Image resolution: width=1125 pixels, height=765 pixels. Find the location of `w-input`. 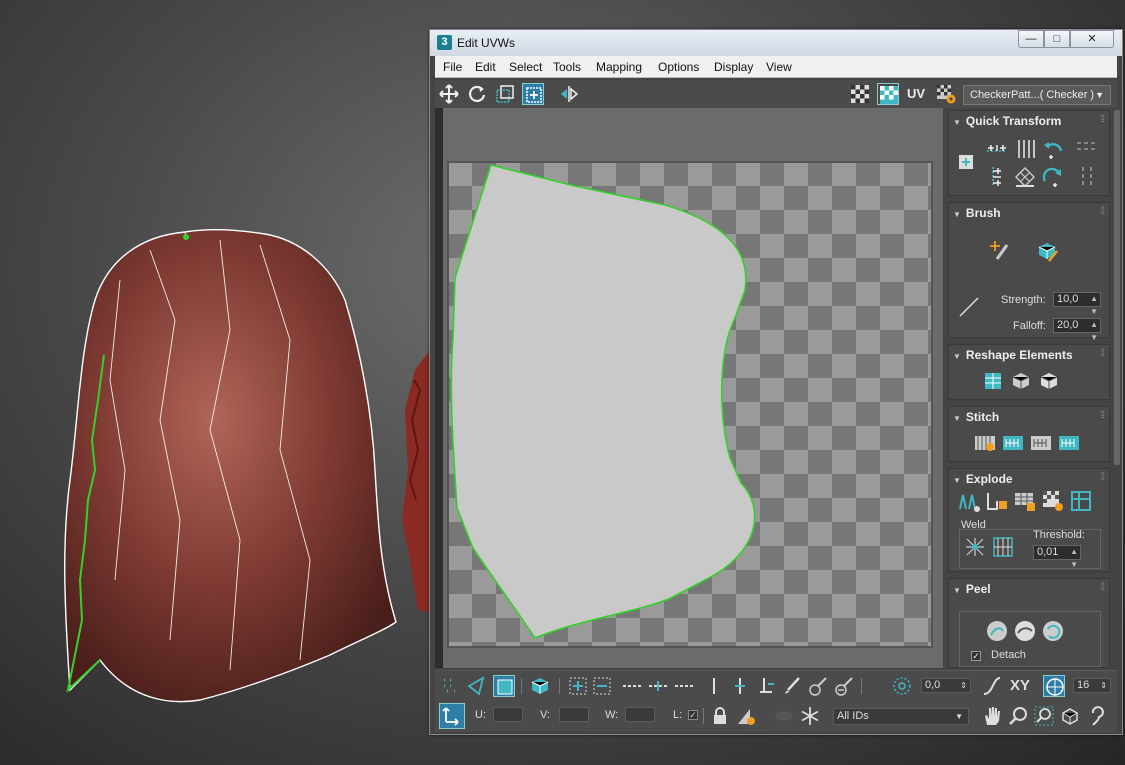

w-input is located at coordinates (640, 714).